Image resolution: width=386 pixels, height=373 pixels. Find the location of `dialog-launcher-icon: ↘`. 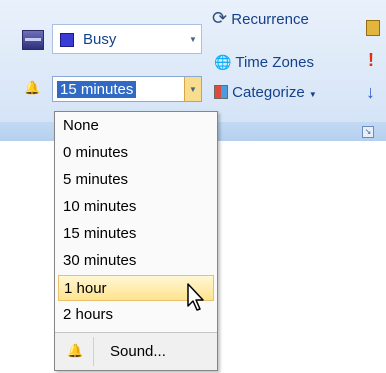

dialog-launcher-icon: ↘ is located at coordinates (368, 132).